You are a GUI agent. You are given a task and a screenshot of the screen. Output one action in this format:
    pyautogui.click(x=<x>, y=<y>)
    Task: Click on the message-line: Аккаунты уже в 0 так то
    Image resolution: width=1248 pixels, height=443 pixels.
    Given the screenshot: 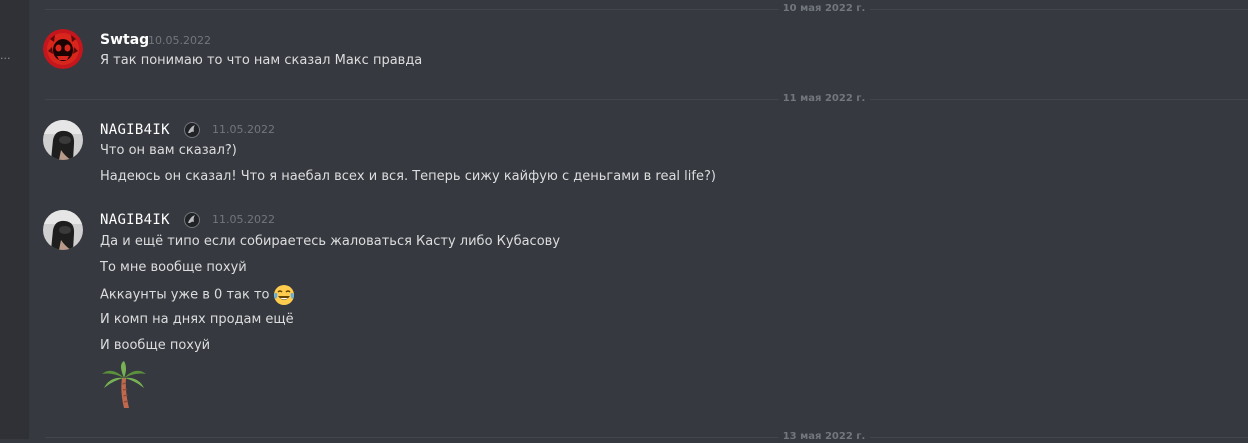 What is the action you would take?
    pyautogui.click(x=197, y=295)
    